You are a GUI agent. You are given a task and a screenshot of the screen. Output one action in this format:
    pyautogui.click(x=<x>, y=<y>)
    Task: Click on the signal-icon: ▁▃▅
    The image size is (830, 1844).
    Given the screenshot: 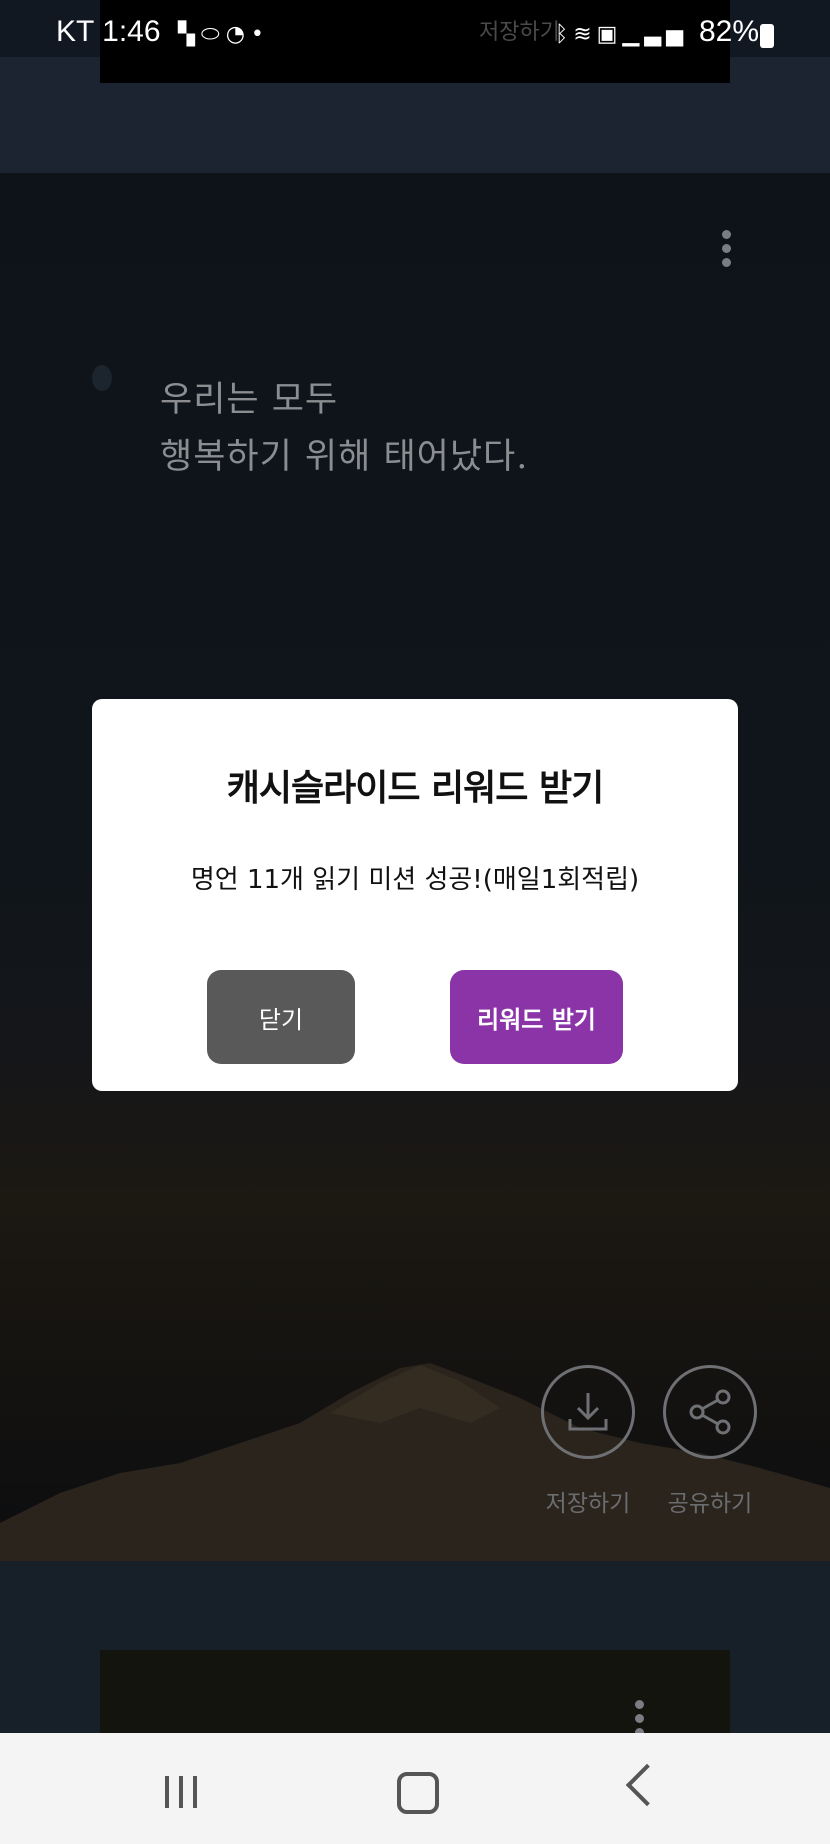 What is the action you would take?
    pyautogui.click(x=655, y=34)
    